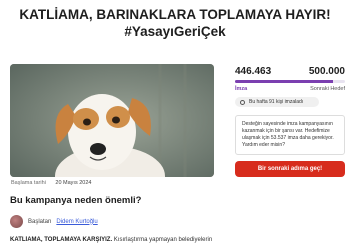  Describe the element at coordinates (327, 89) in the screenshot. I see `goal-label: Sonraki Hedef` at that location.